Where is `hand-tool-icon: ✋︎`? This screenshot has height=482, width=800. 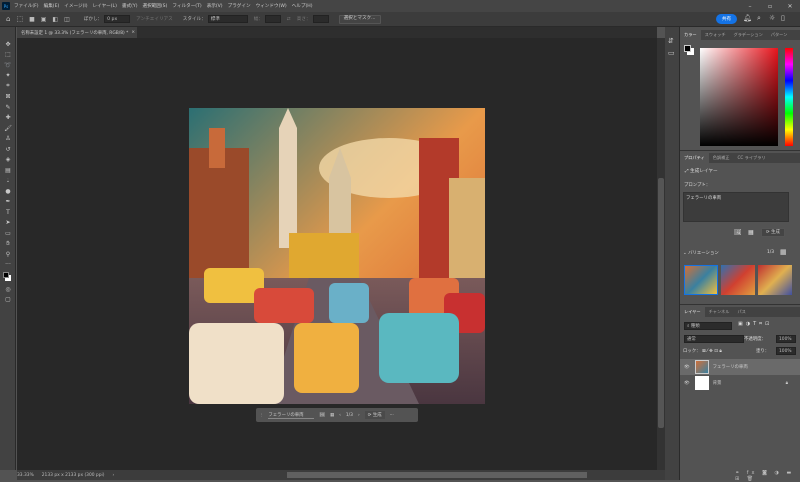
hand-tool-icon: ✋︎ is located at coordinates (8, 244).